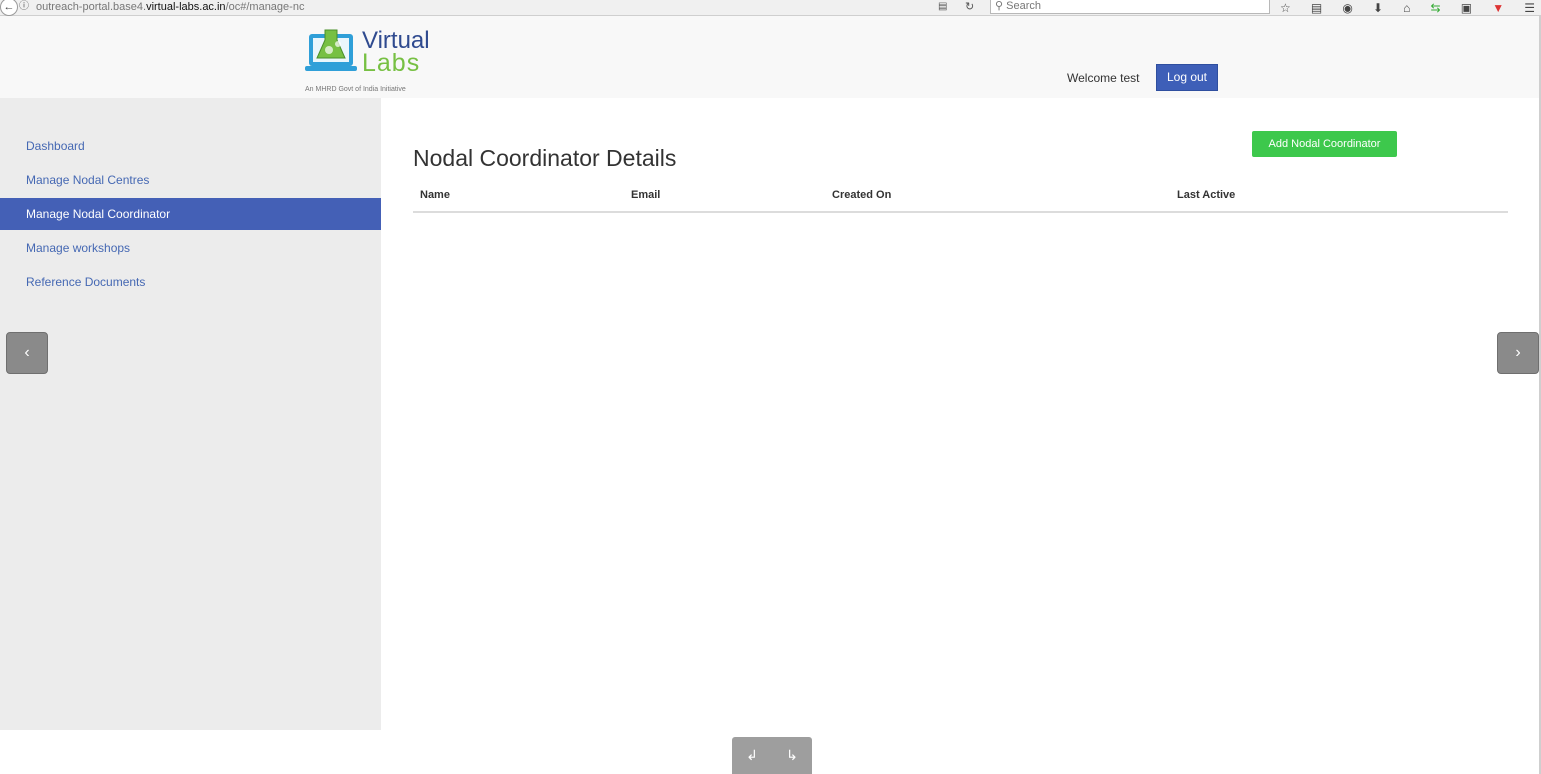 This screenshot has width=1541, height=774. Describe the element at coordinates (752, 755) in the screenshot. I see `undo-arrow-icon: ↲` at that location.